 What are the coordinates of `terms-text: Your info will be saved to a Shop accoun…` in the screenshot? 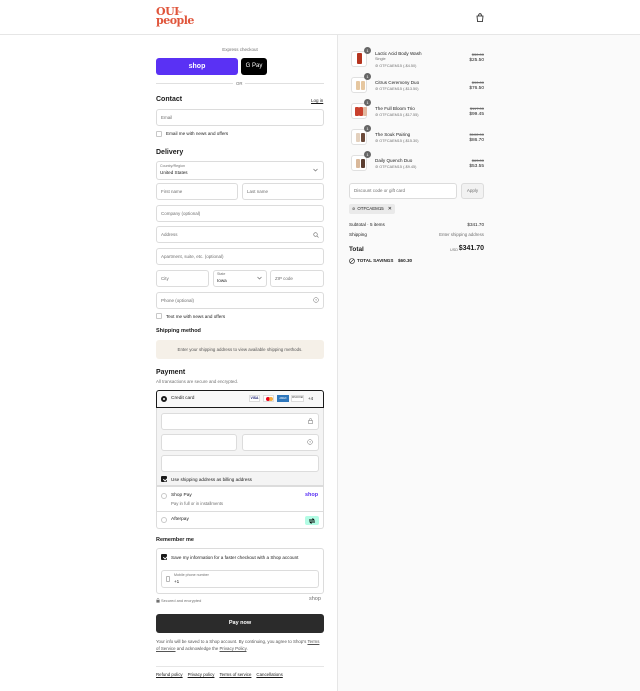 It's located at (240, 645).